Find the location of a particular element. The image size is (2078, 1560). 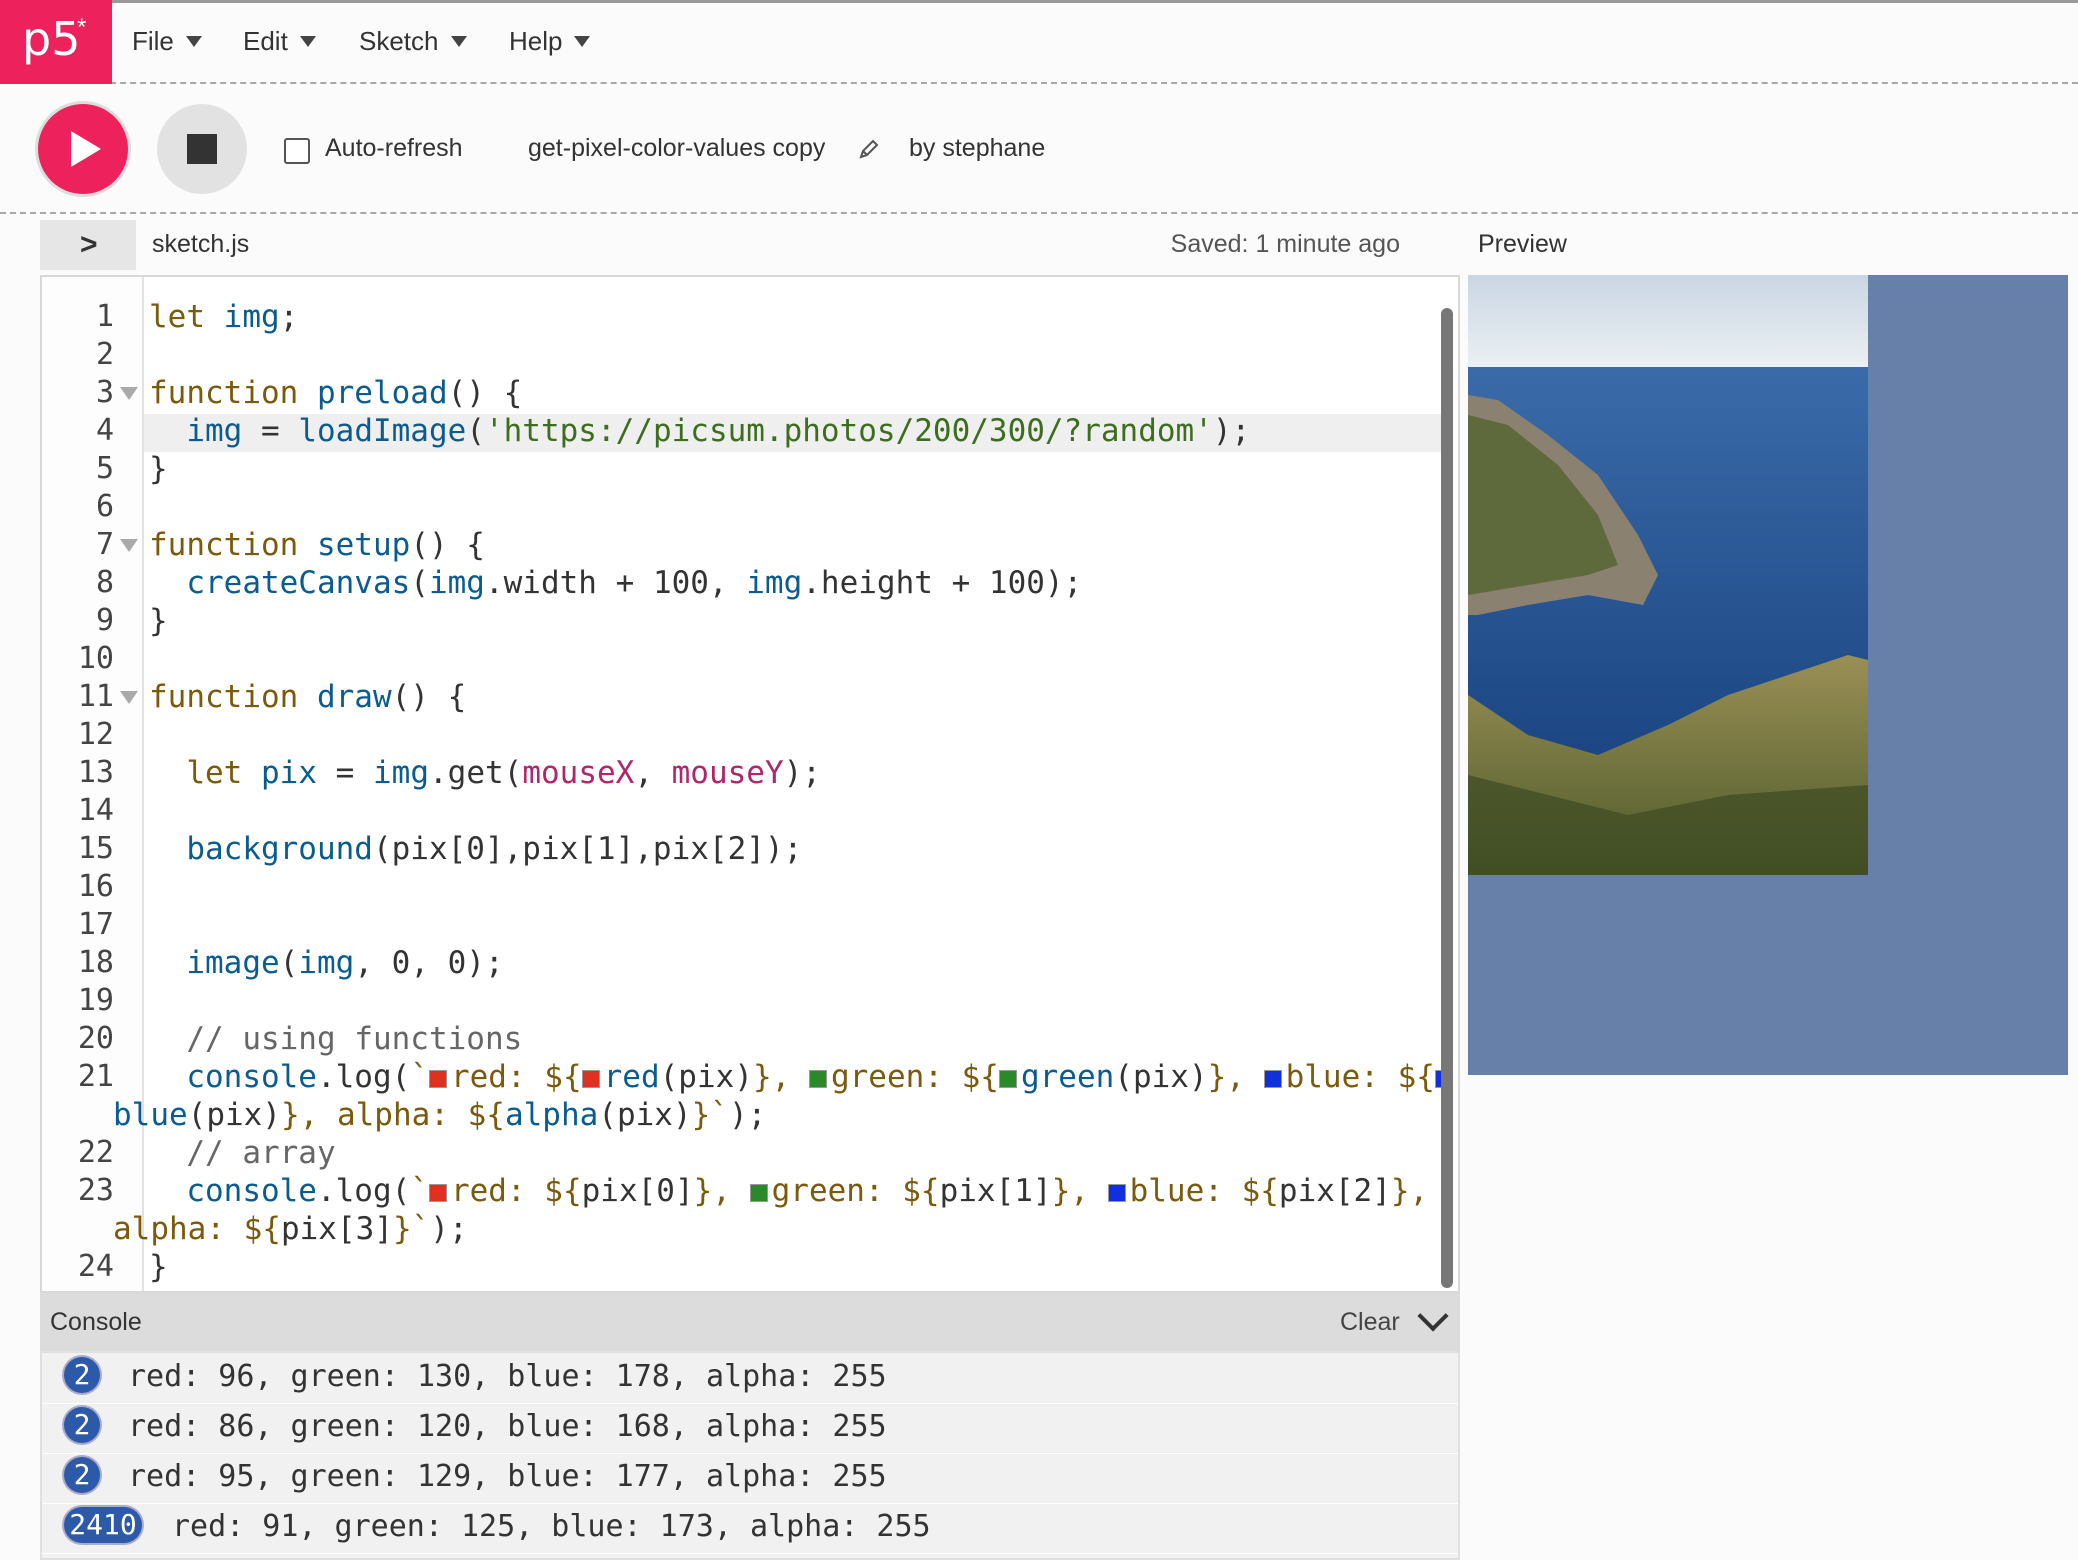

line-number: 11 is located at coordinates (95, 696).